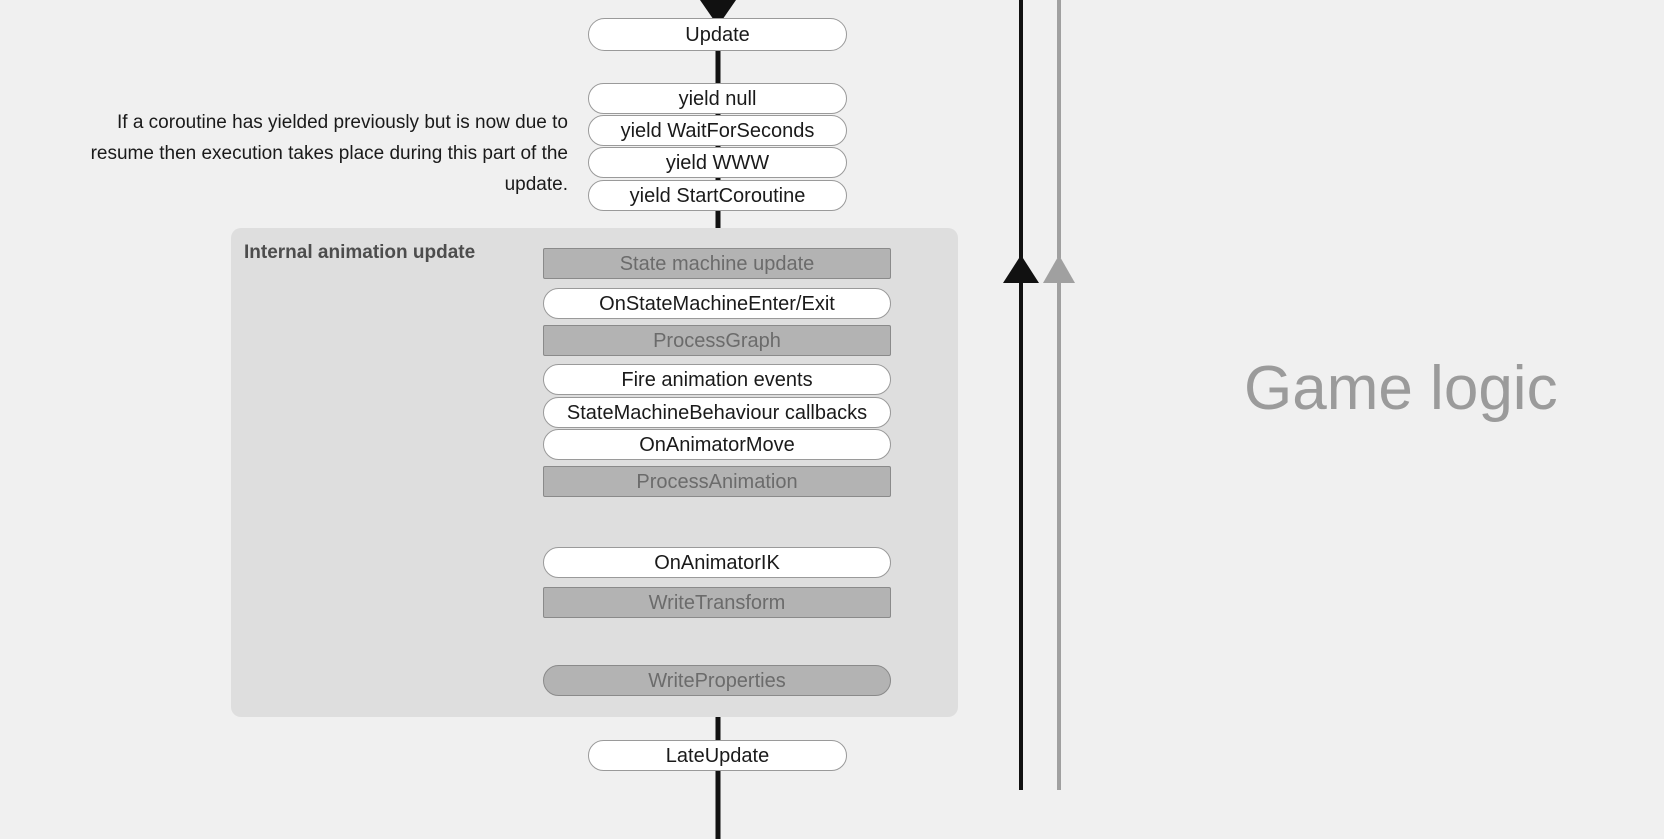  What do you see at coordinates (717, 680) in the screenshot?
I see `node-write-properties: WriteProperties` at bounding box center [717, 680].